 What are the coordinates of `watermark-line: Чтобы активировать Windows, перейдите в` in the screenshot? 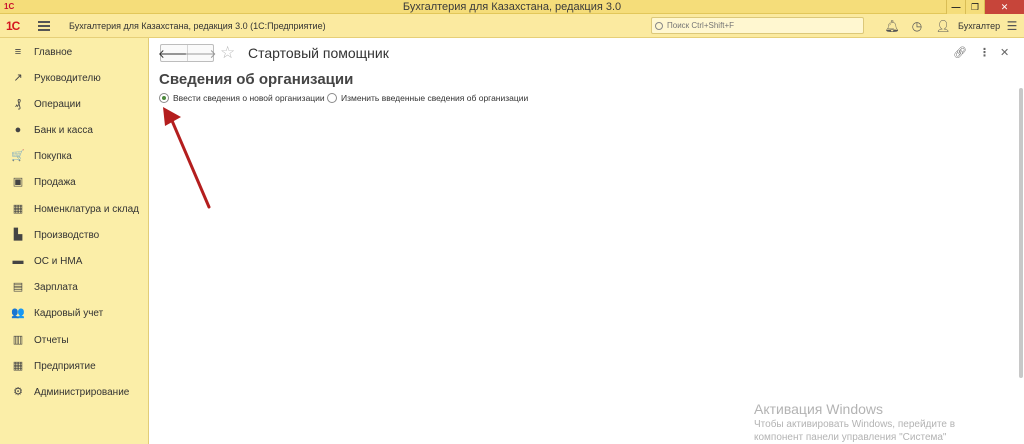 It's located at (855, 424).